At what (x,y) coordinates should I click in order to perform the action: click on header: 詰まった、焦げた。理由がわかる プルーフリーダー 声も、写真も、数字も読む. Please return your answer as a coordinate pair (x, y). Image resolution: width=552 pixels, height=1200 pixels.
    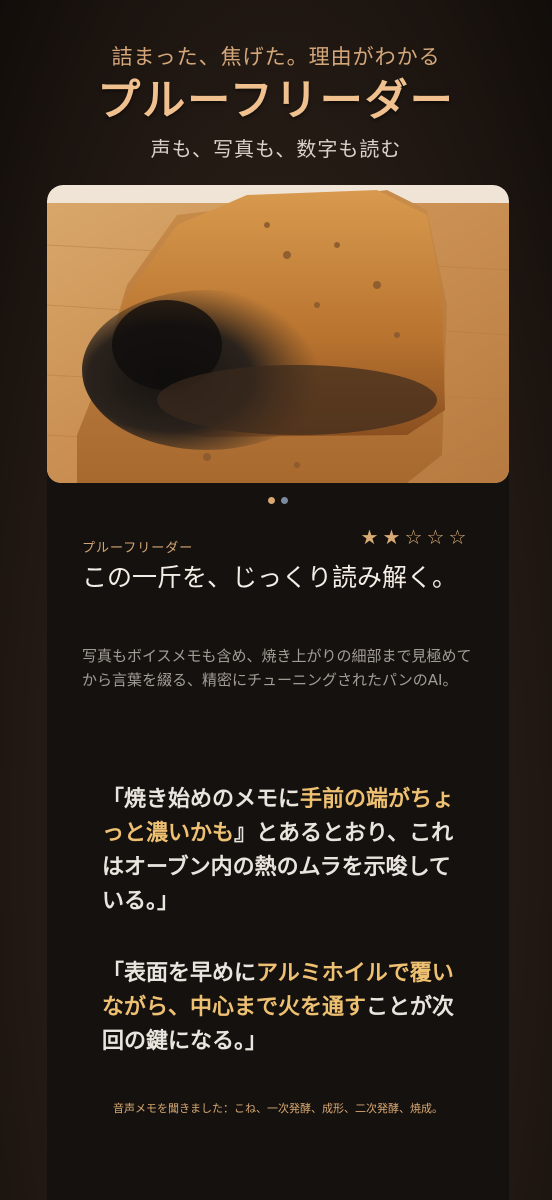
    Looking at the image, I should click on (276, 102).